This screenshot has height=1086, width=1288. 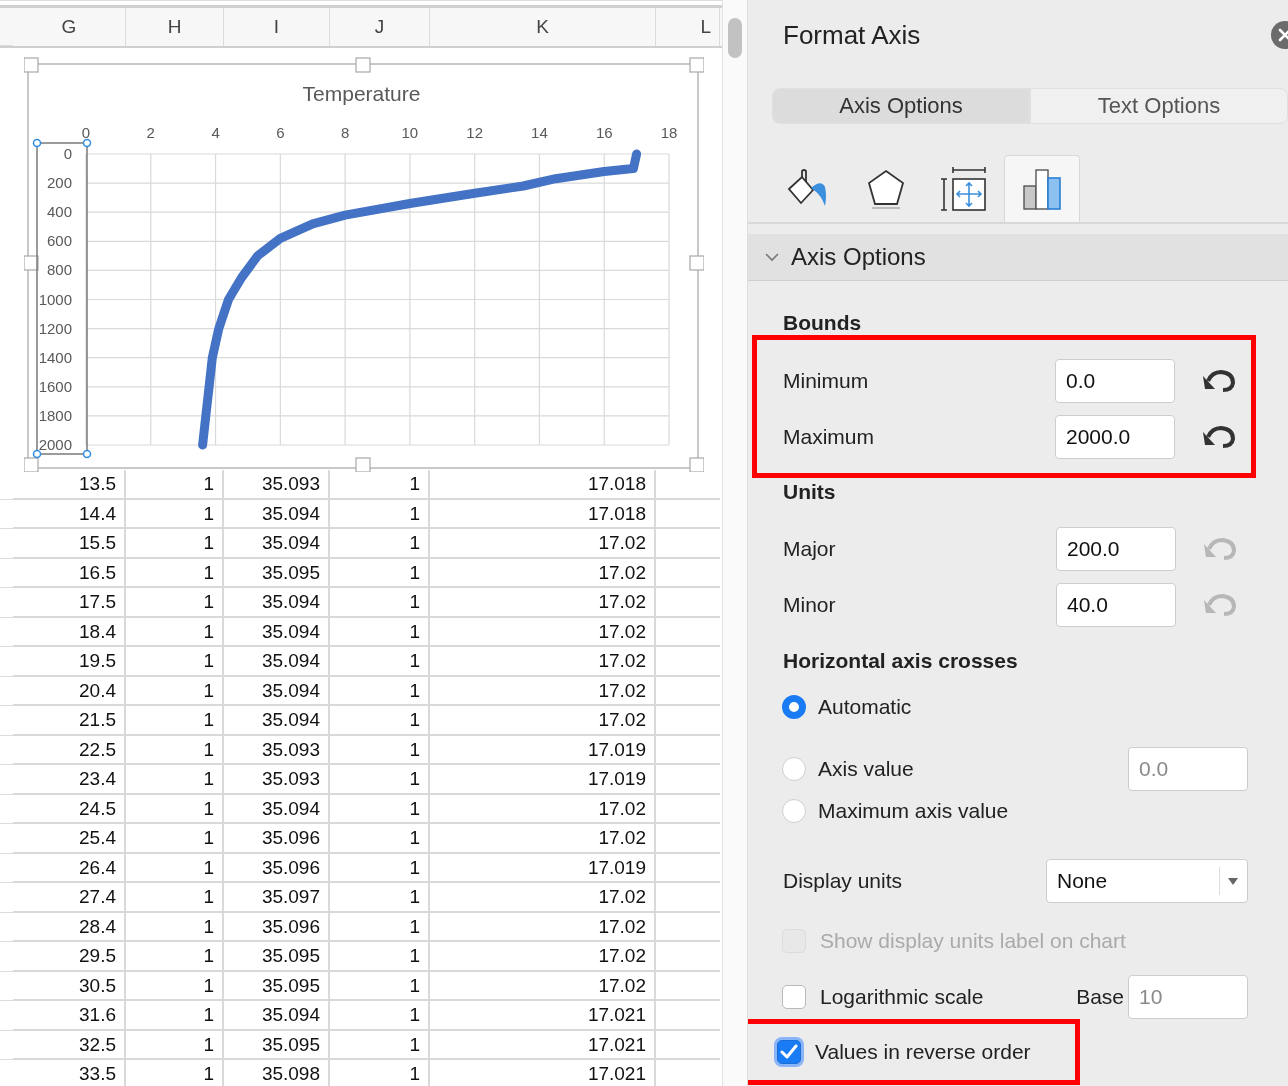 What do you see at coordinates (59, 270) in the screenshot?
I see `axis-tick-label: 800` at bounding box center [59, 270].